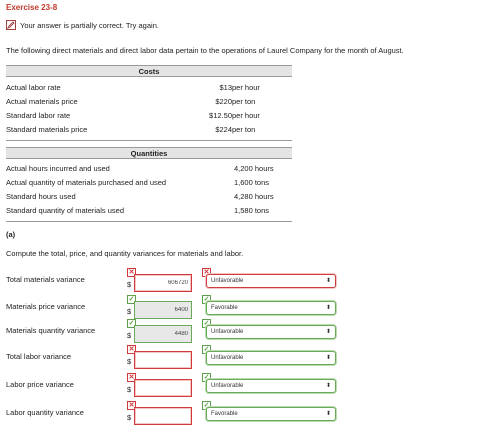 The image size is (481, 432). I want to click on quantity-value: 1,600 tons, so click(252, 182).